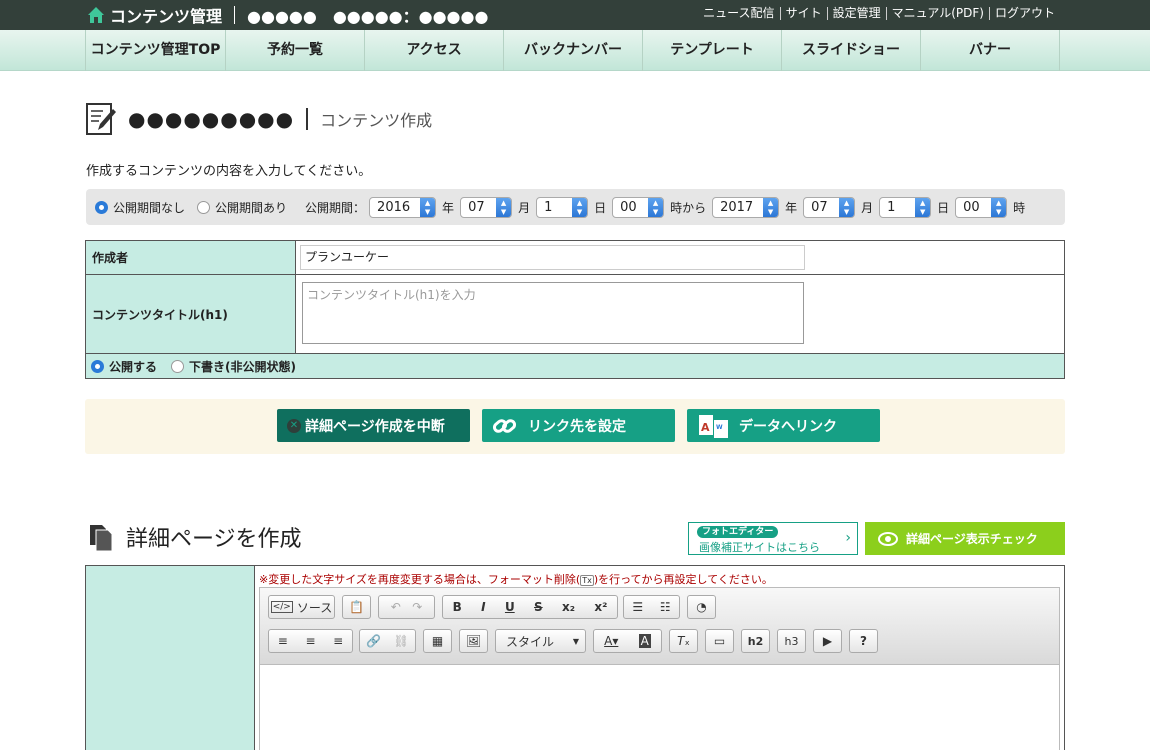  I want to click on page-title: ●●●●●●●●●, so click(211, 119).